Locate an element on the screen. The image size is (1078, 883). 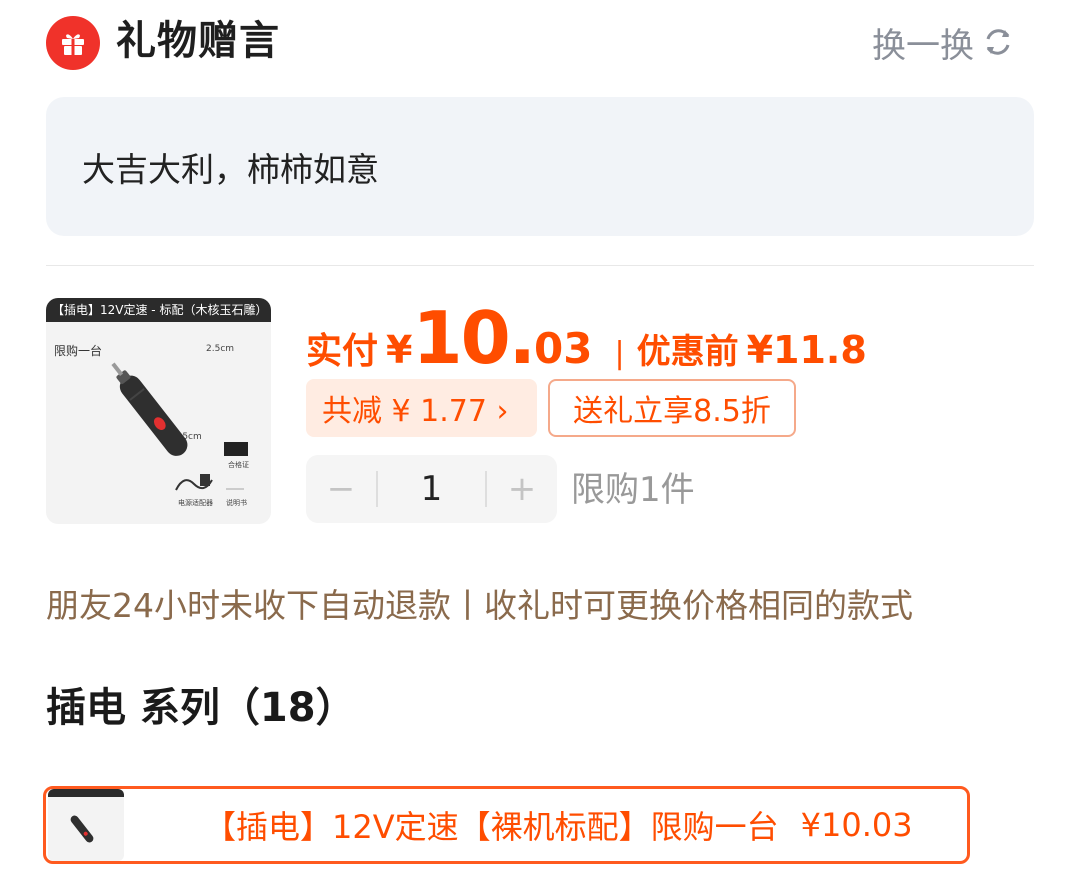
currency-symbol: ¥ is located at coordinates (399, 350).